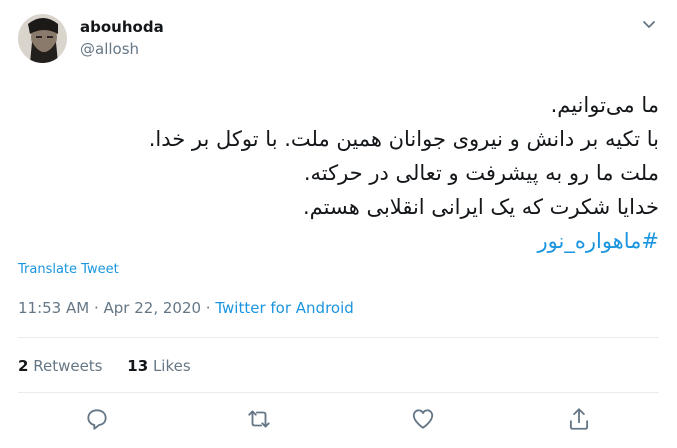 The height and width of the screenshot is (448, 677). I want to click on retweet-icon, so click(259, 419).